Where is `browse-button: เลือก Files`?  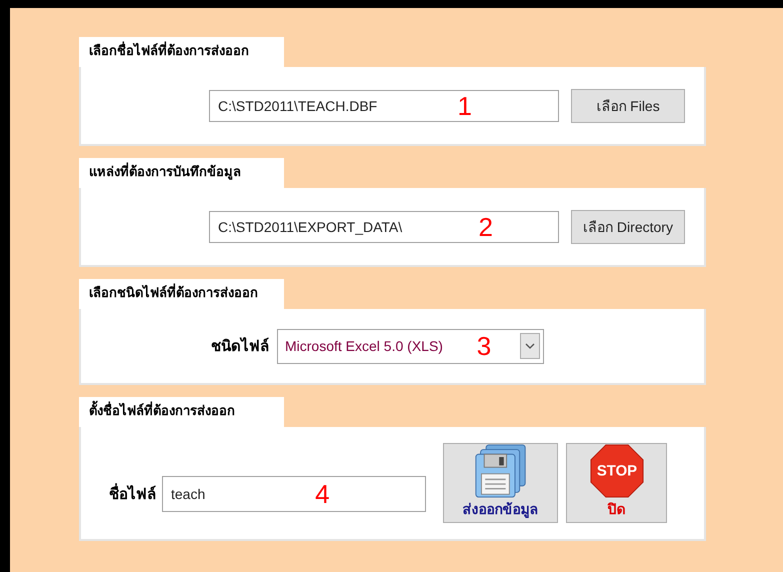 browse-button: เลือก Files is located at coordinates (628, 105).